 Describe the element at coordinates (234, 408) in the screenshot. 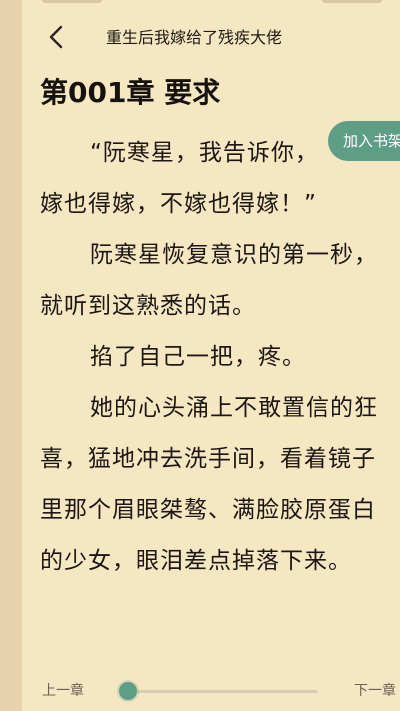

I see `text-line: 她的心头涌上不敢置信的狂` at that location.